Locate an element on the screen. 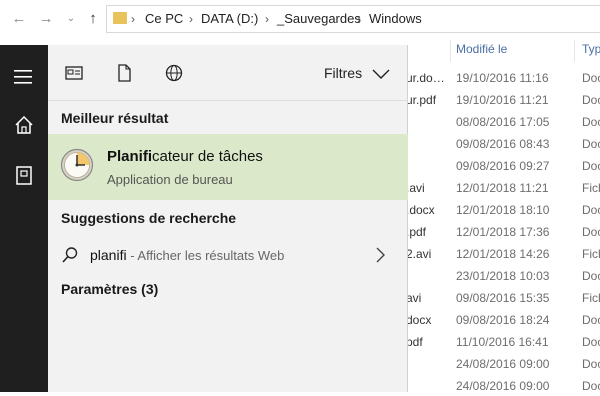 The image size is (600, 396). recent-locations-button: ⌄ is located at coordinates (71, 19).